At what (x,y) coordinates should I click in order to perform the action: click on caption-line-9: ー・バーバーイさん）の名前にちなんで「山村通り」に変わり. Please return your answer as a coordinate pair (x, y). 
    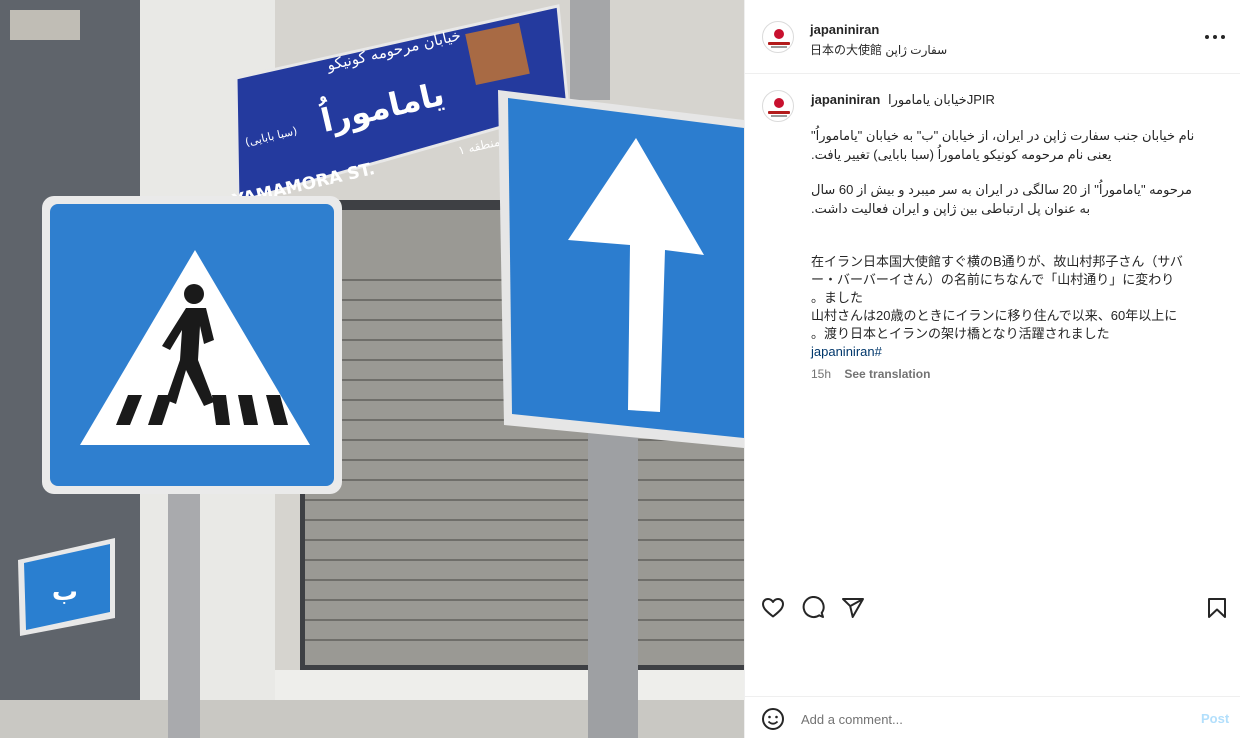
    Looking at the image, I should click on (993, 279).